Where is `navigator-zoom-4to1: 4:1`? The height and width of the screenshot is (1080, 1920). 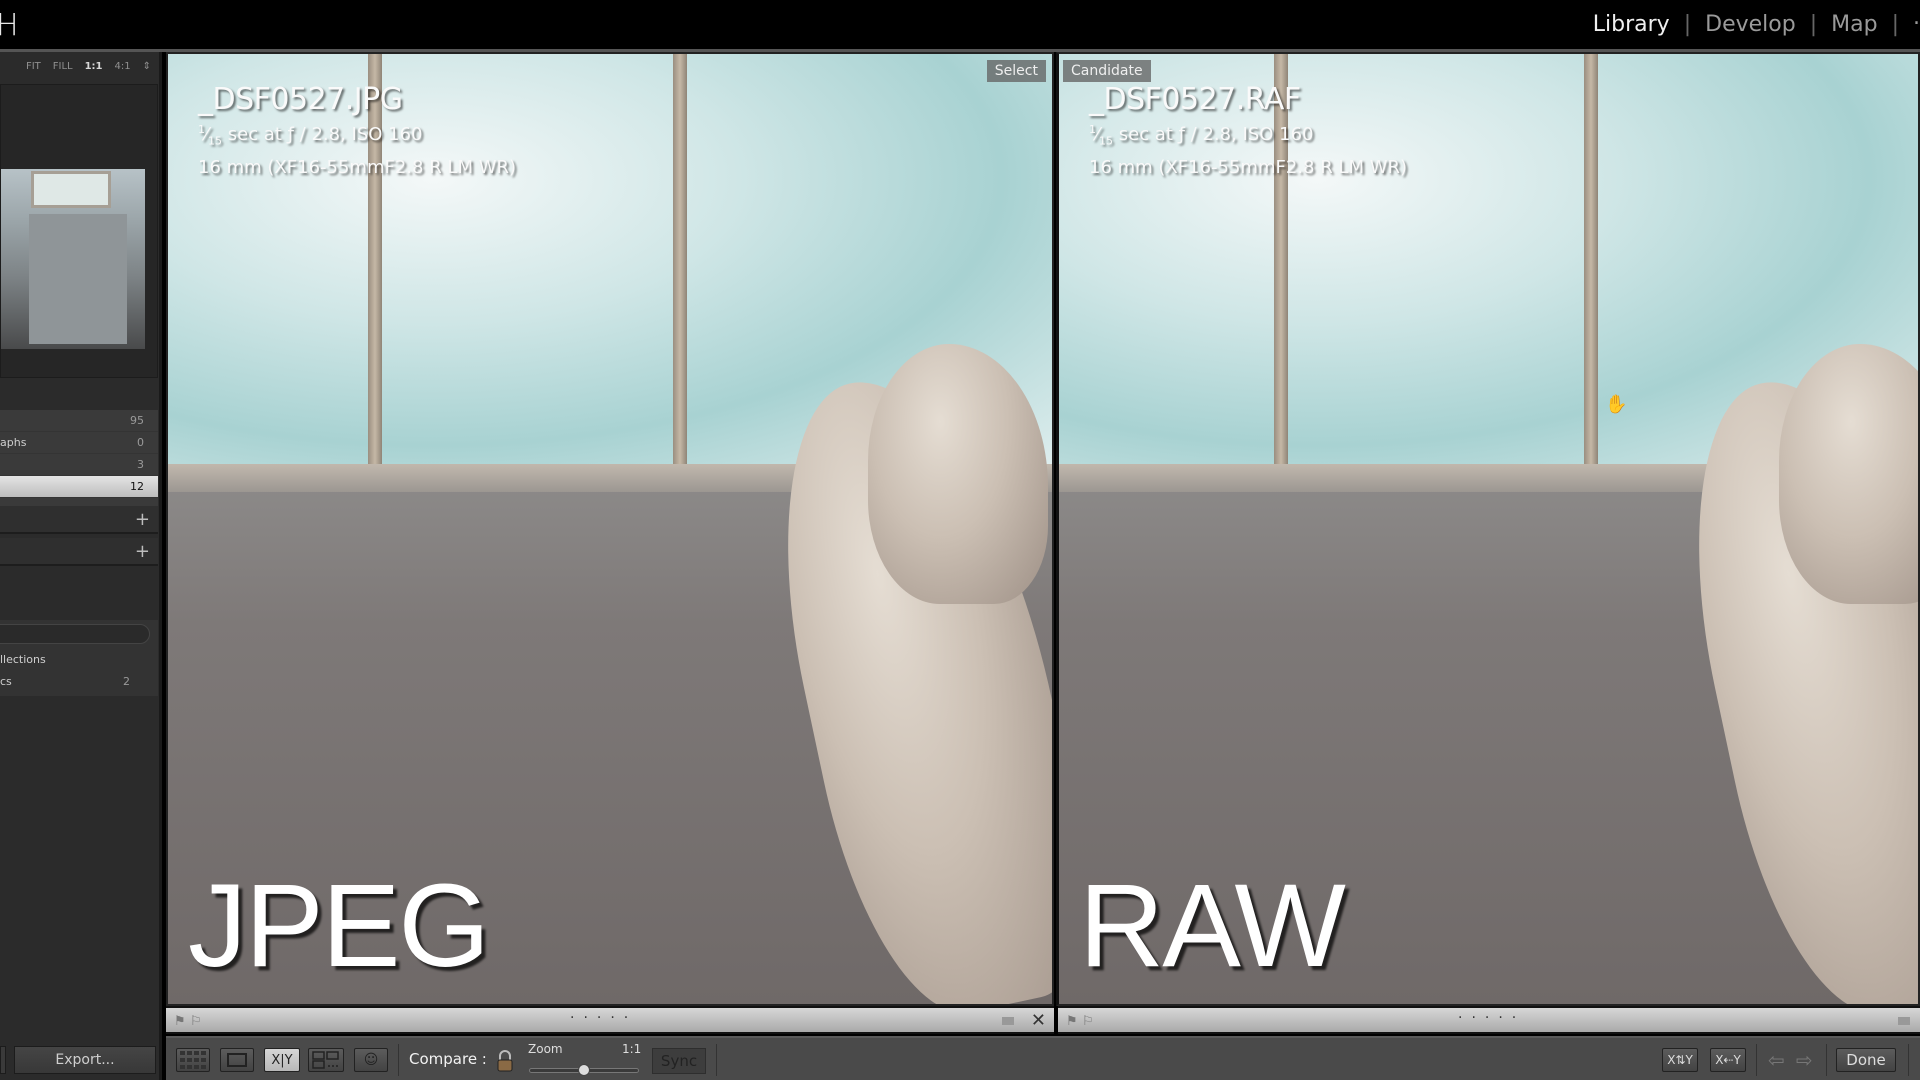
navigator-zoom-4to1: 4:1 is located at coordinates (123, 66).